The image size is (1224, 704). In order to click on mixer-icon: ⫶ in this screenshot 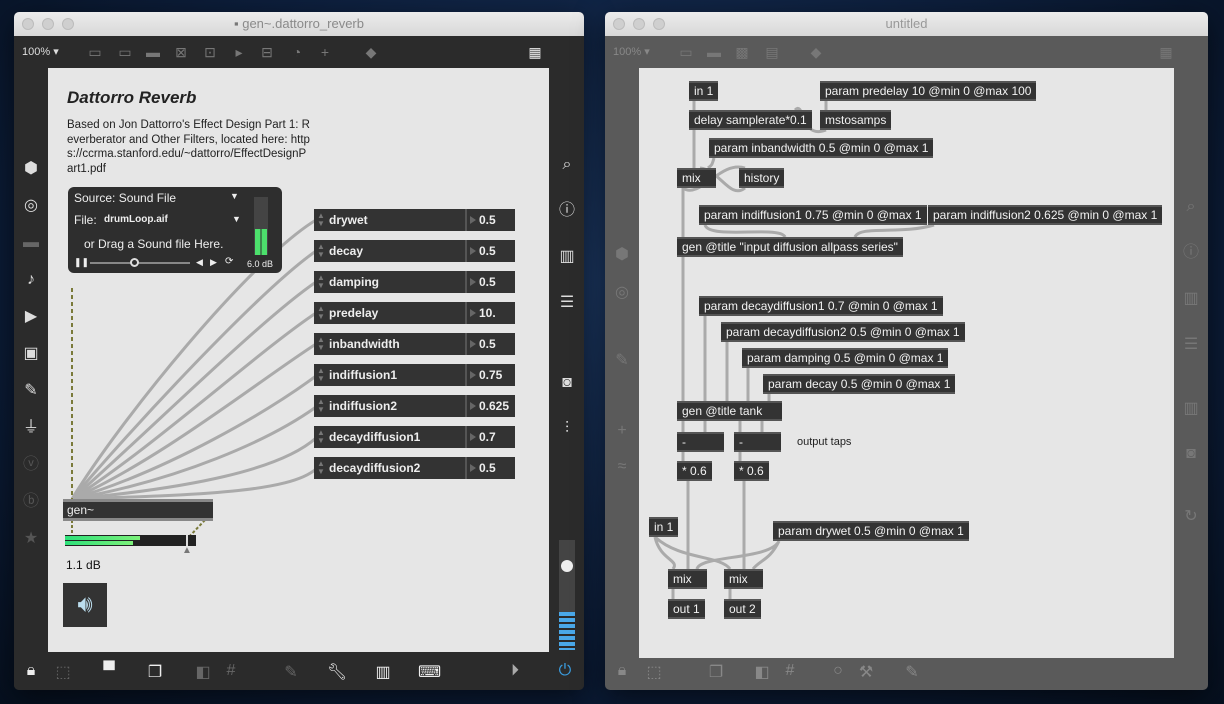, I will do `click(567, 429)`.